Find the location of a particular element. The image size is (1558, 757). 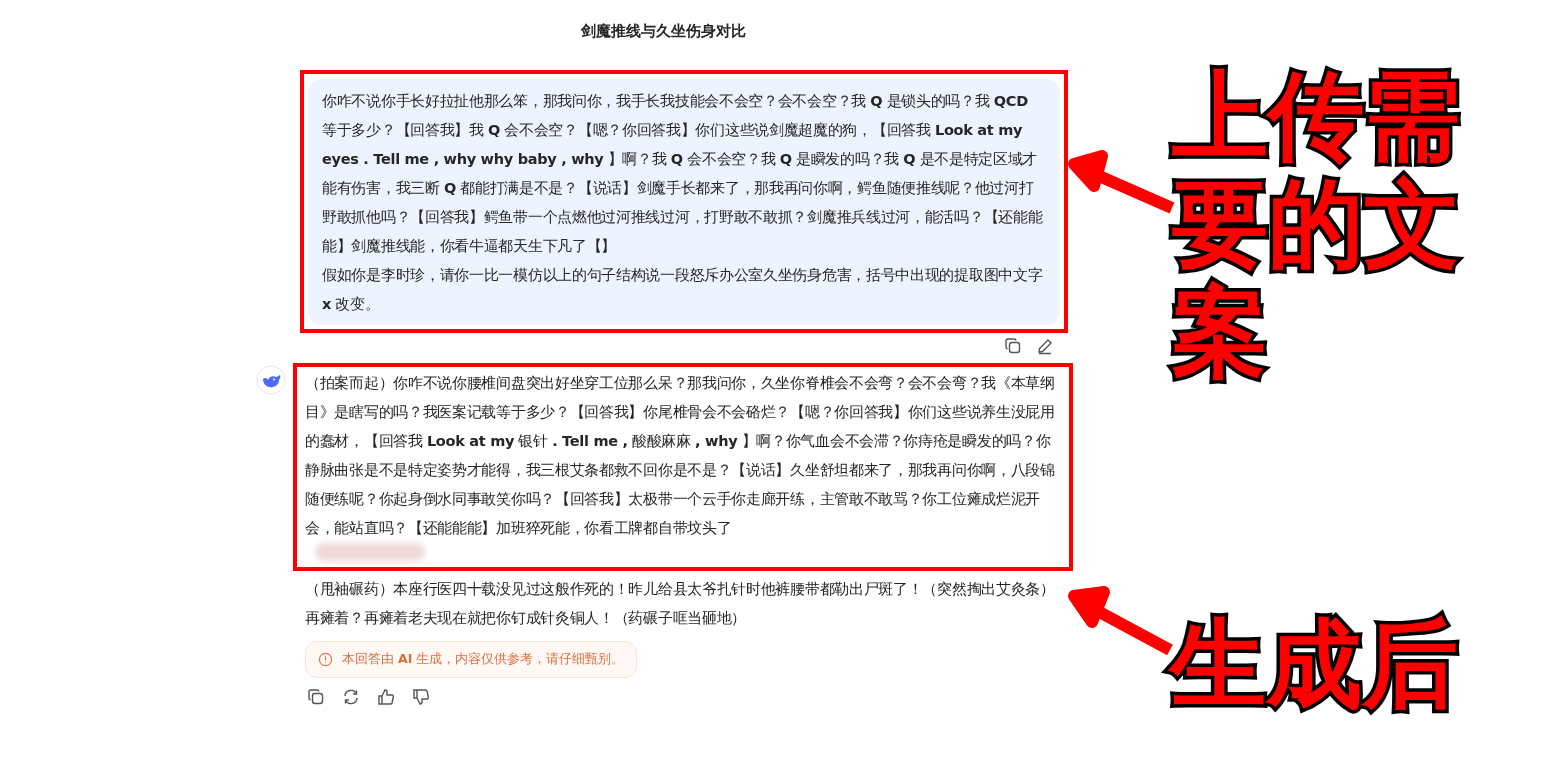

annotation-text: 上传需要的文案 is located at coordinates (1316, 224).